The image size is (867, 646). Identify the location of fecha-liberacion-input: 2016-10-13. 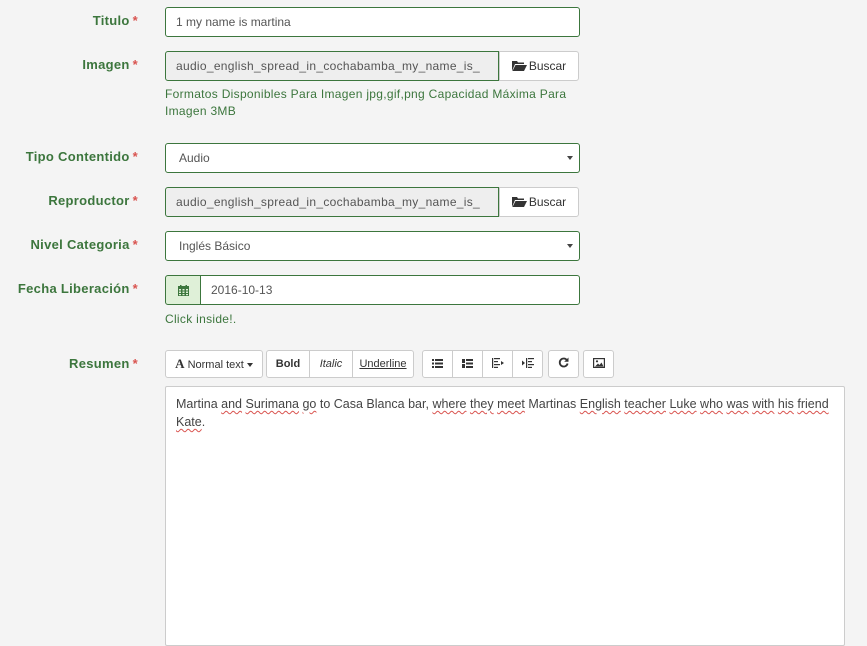
(390, 290).